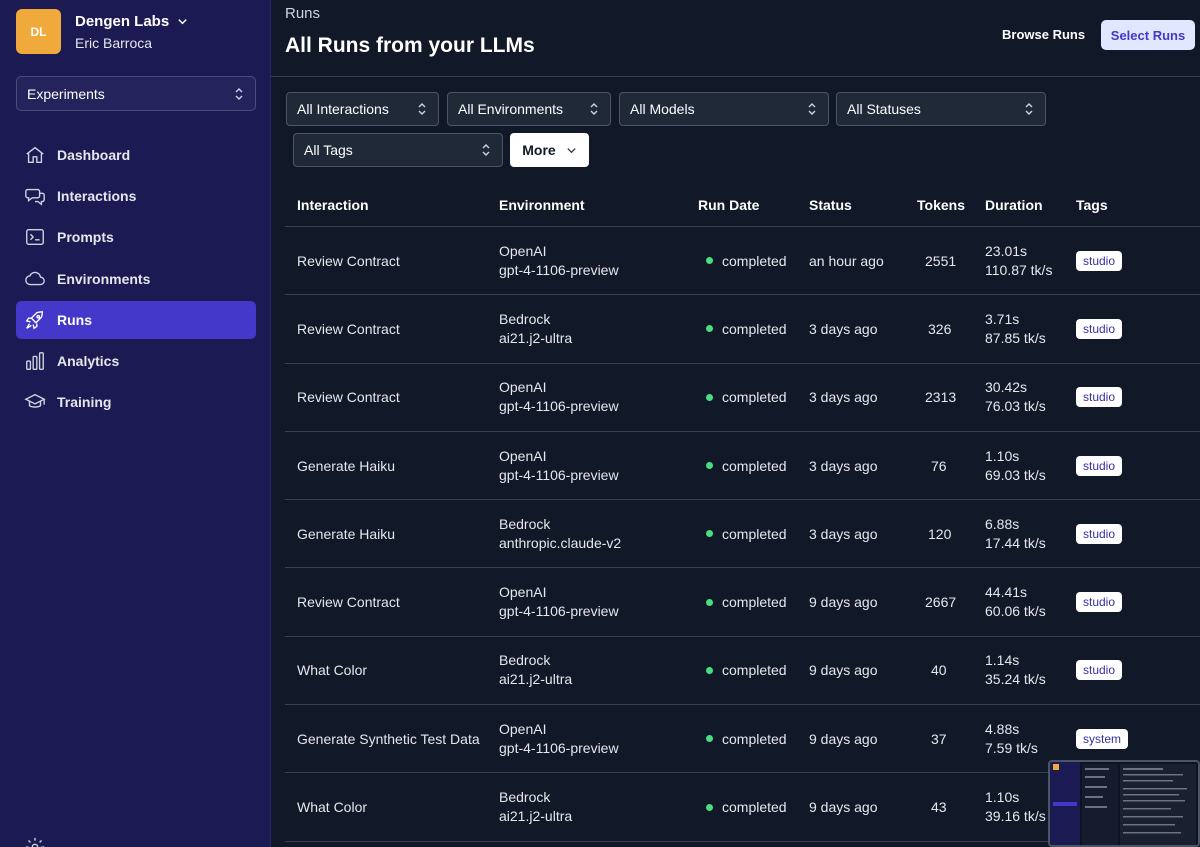 This screenshot has width=1200, height=847. Describe the element at coordinates (1002, 318) in the screenshot. I see `duration: 3.71s` at that location.